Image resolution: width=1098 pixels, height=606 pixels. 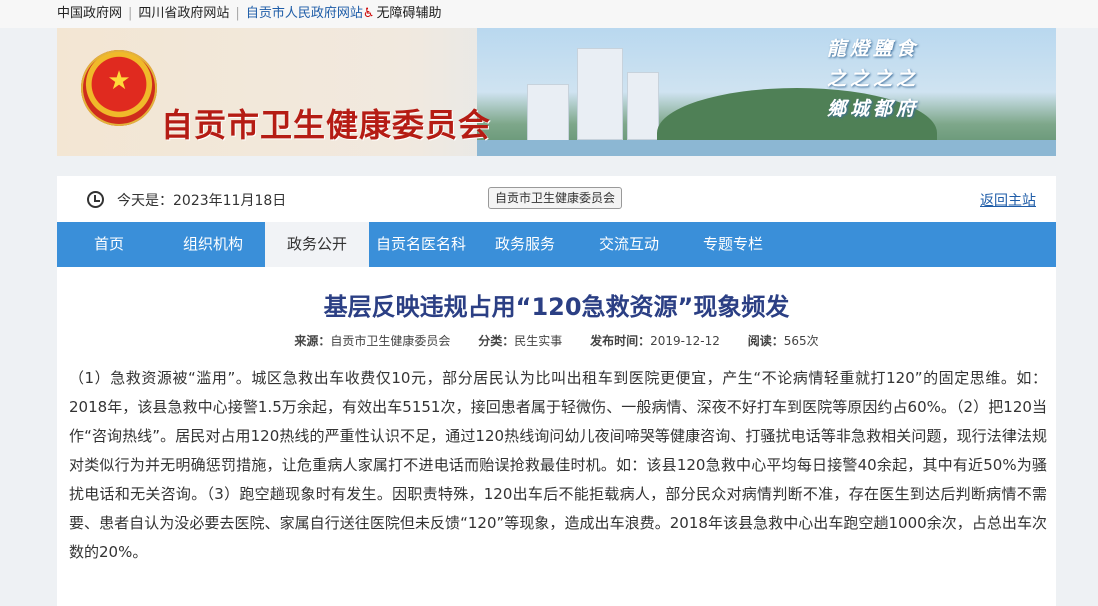 I want to click on wheelchair-icon: ♿, so click(x=369, y=13).